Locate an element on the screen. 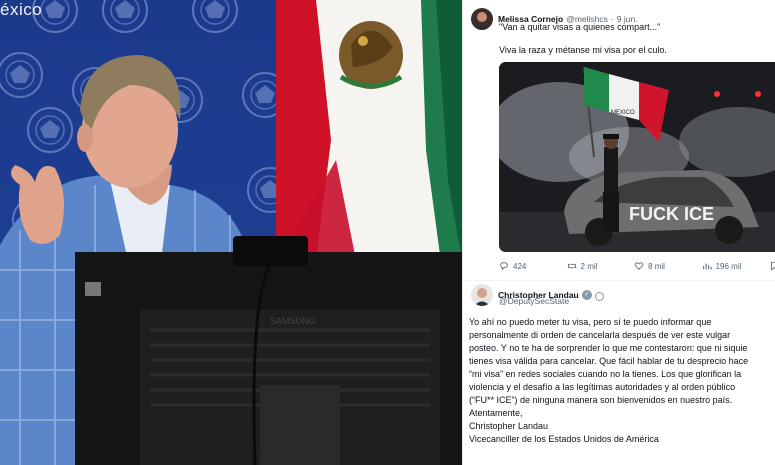  views-button: 196 mil is located at coordinates (736, 266).